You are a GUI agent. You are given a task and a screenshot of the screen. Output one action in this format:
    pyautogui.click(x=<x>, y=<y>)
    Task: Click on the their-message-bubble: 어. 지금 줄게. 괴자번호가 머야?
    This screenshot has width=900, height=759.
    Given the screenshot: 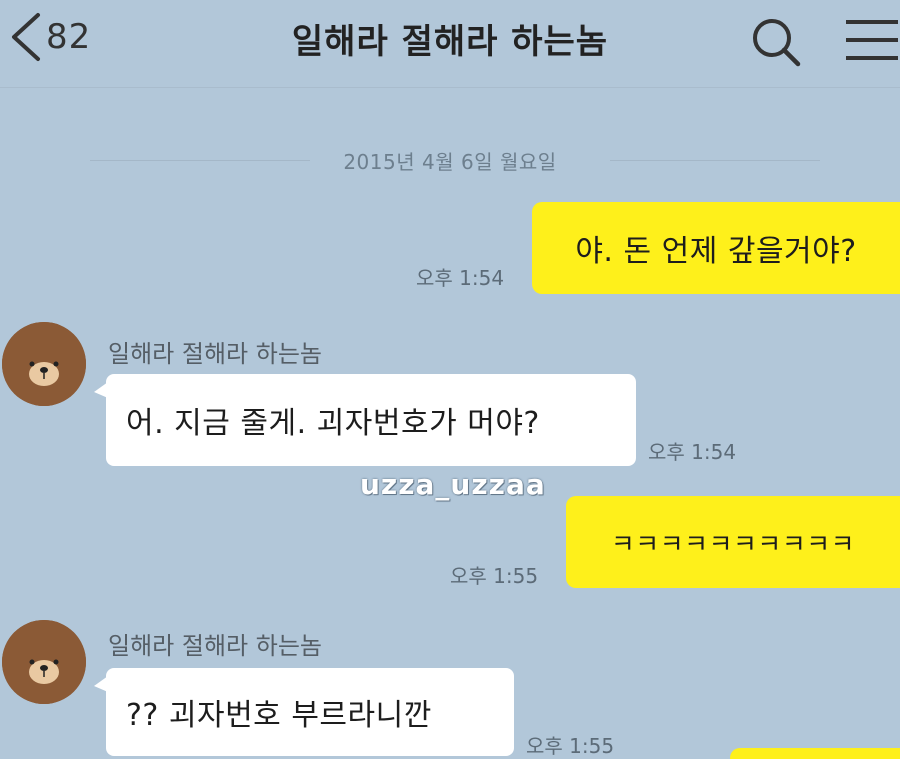 What is the action you would take?
    pyautogui.click(x=365, y=420)
    